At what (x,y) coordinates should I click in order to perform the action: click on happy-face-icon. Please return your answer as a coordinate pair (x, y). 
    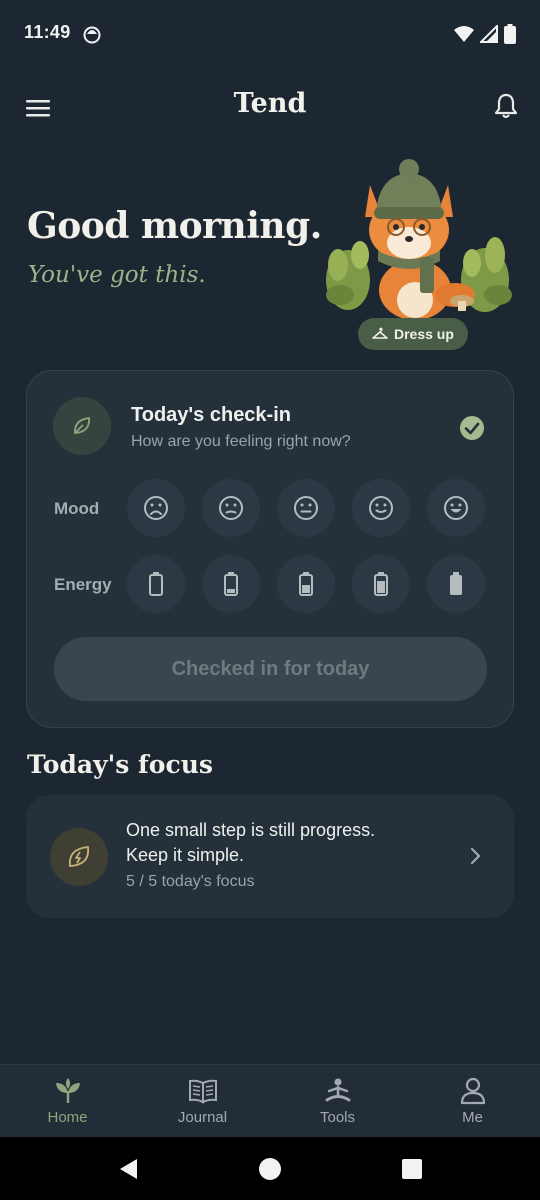
    Looking at the image, I should click on (456, 508).